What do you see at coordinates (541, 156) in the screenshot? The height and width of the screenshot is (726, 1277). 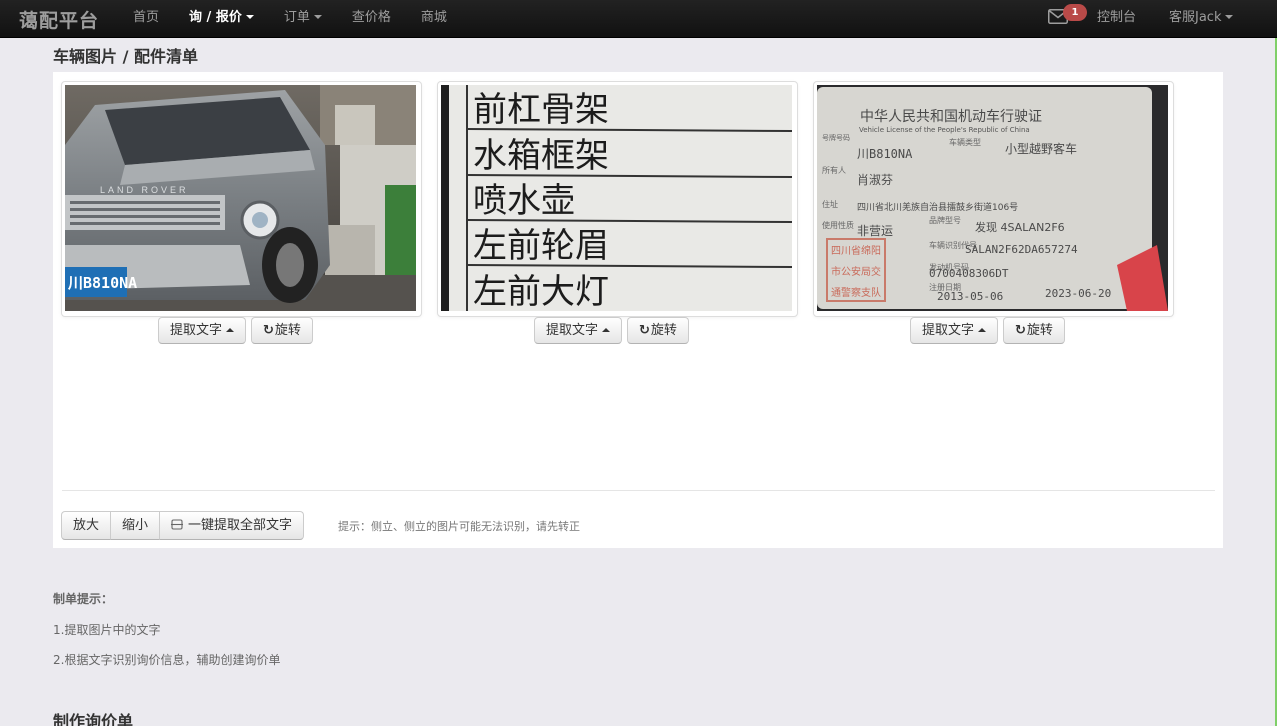 I see `parts-line-2: 水箱框架` at bounding box center [541, 156].